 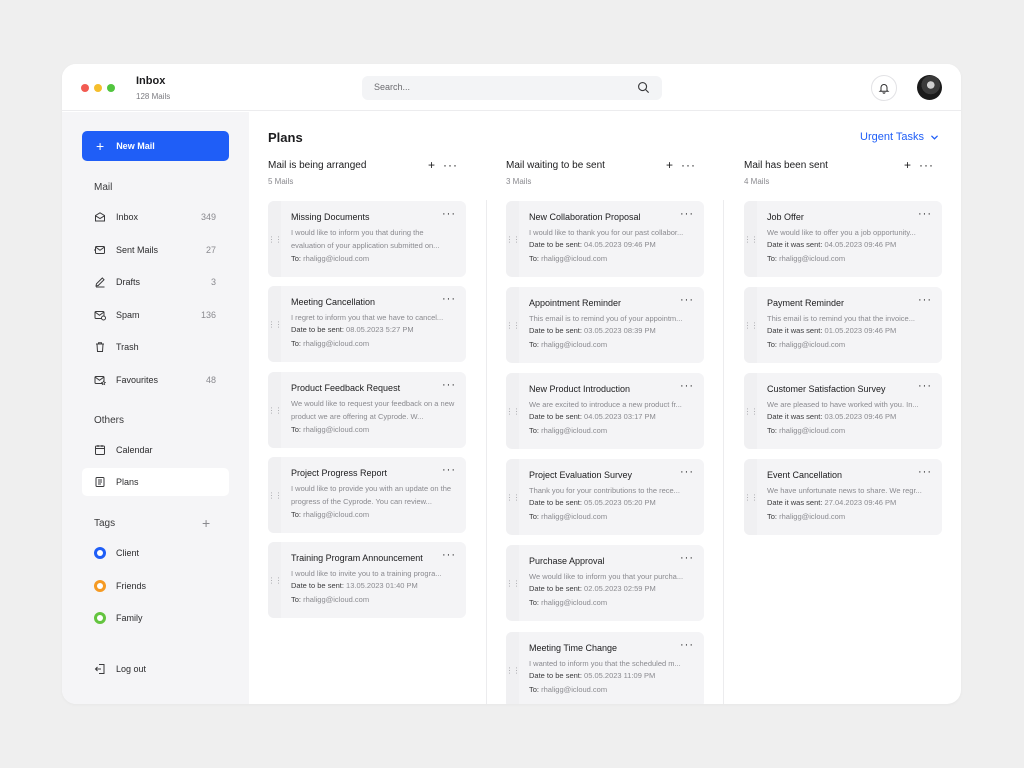 What do you see at coordinates (155, 347) in the screenshot?
I see `sidebar-item-trash: Trash` at bounding box center [155, 347].